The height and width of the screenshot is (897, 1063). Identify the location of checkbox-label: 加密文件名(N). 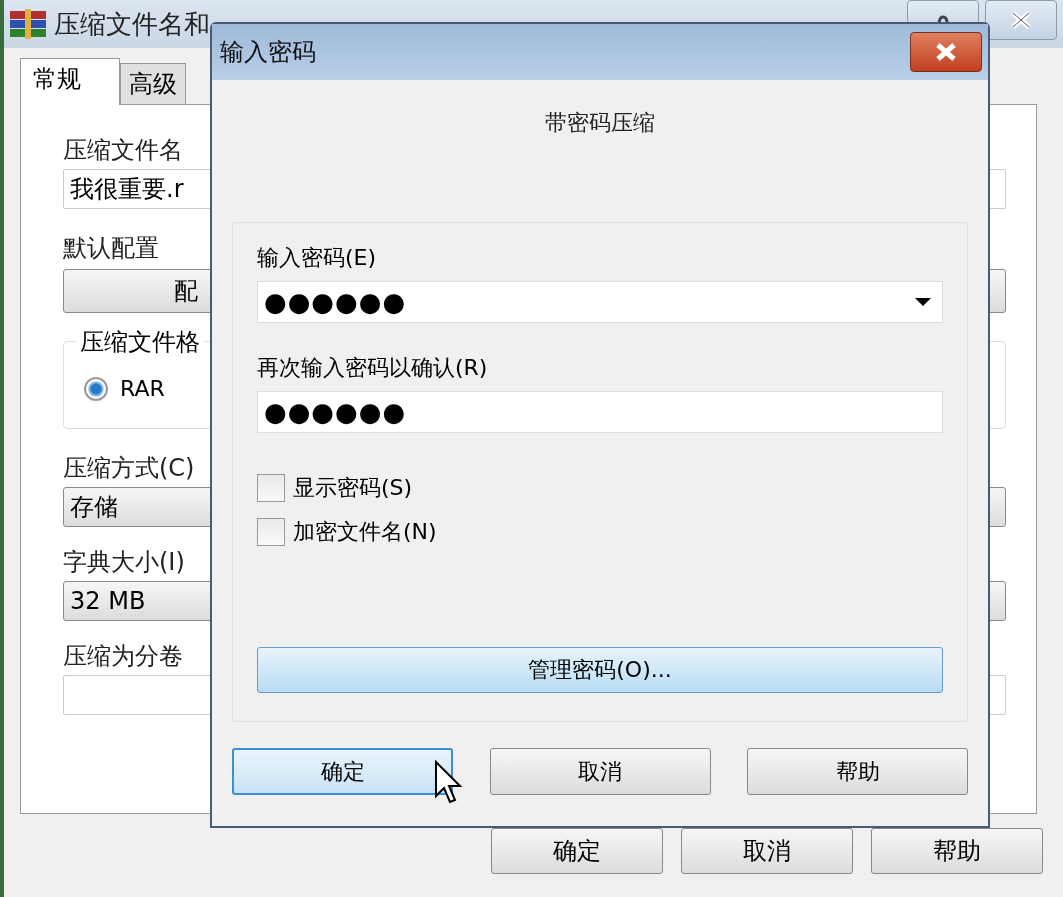
(365, 532).